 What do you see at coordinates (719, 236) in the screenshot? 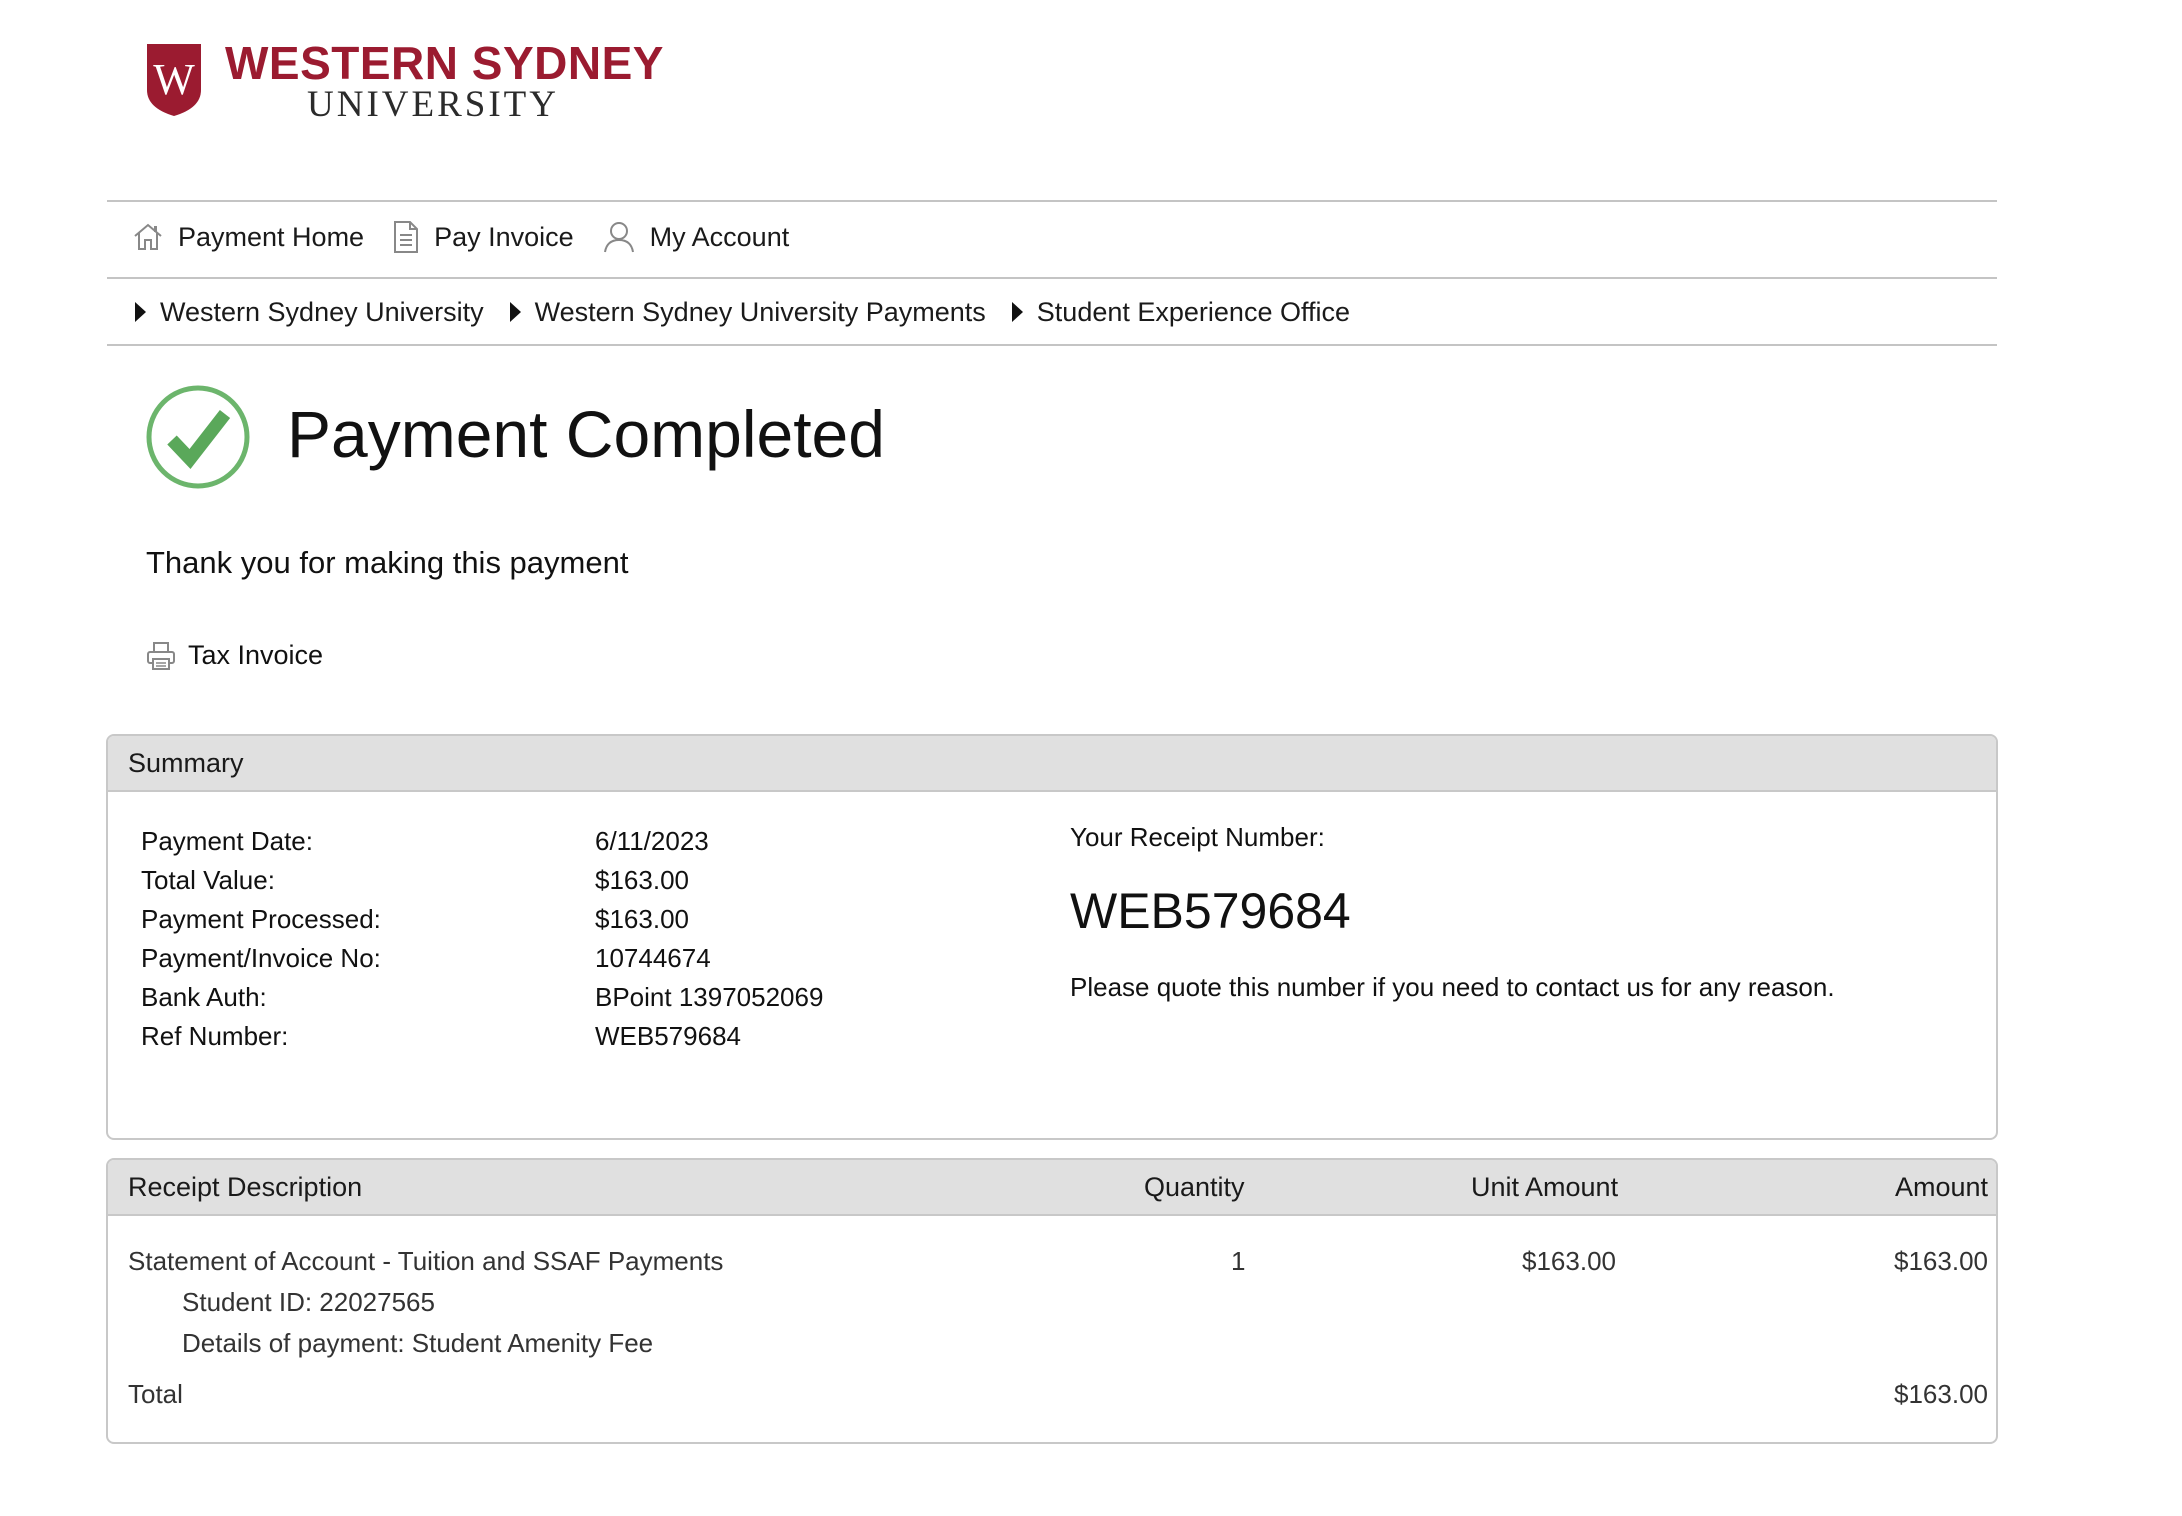
I see `nav-my-account-label: My Account` at bounding box center [719, 236].